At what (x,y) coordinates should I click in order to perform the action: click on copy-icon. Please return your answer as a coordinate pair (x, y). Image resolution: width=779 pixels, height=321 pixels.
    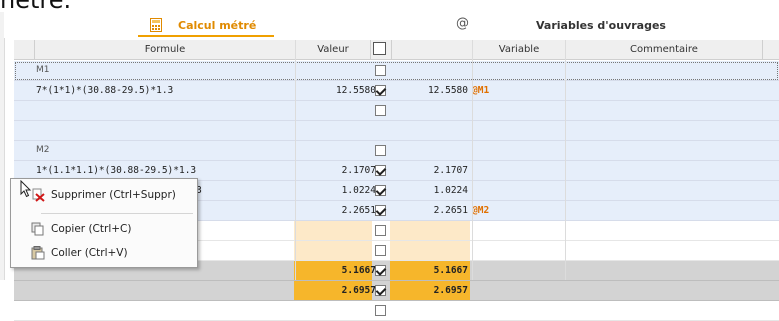
    Looking at the image, I should click on (37, 229).